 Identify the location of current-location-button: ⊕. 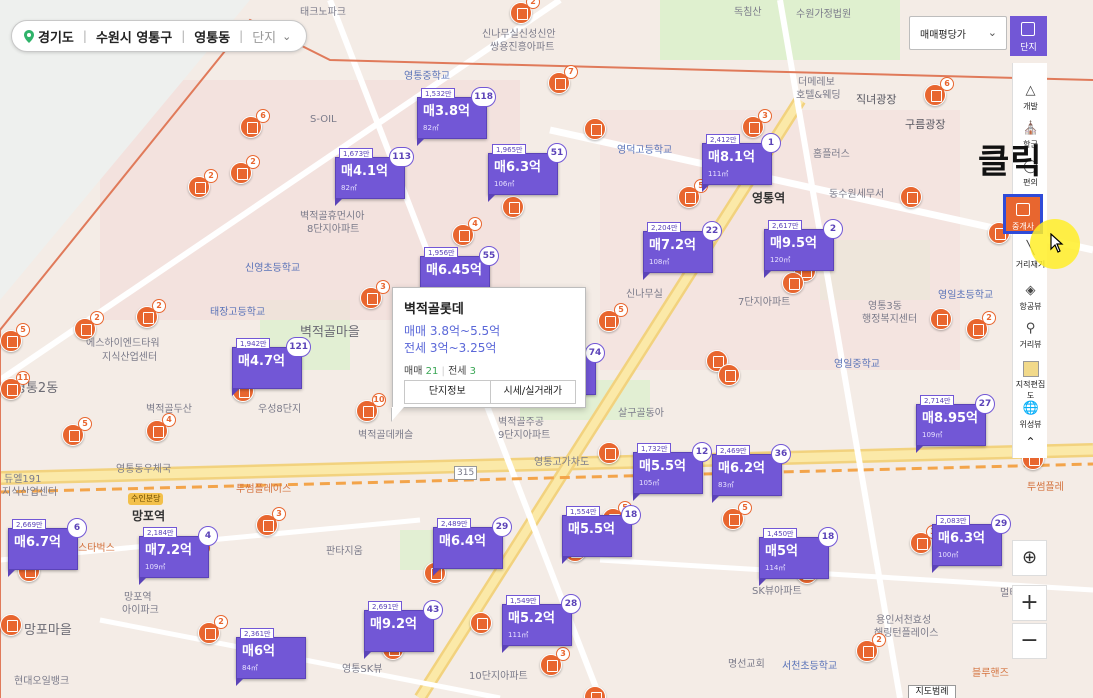
(1029, 558).